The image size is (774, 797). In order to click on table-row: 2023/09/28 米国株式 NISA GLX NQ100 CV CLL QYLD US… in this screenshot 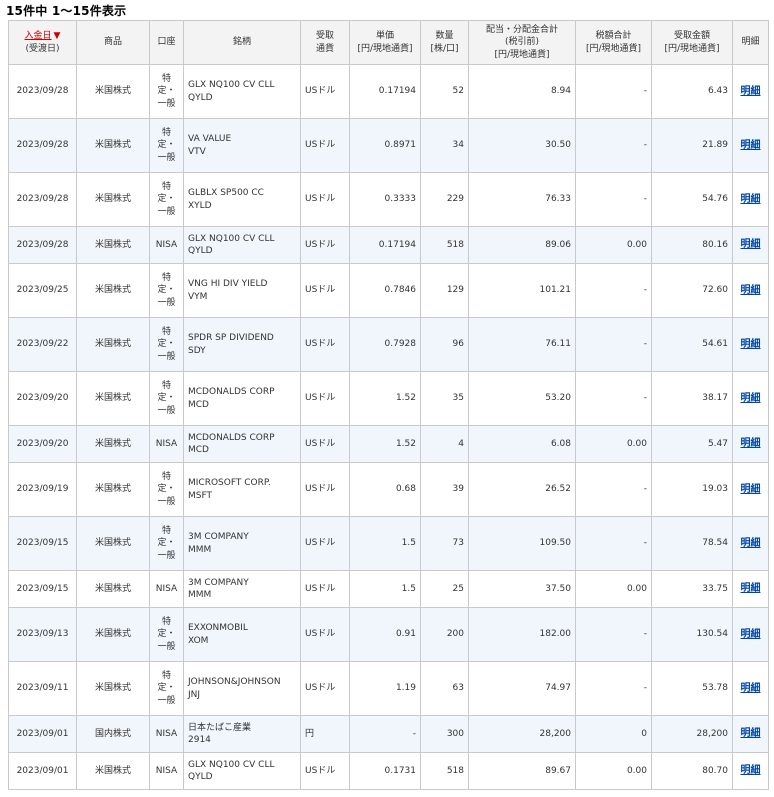, I will do `click(388, 245)`.